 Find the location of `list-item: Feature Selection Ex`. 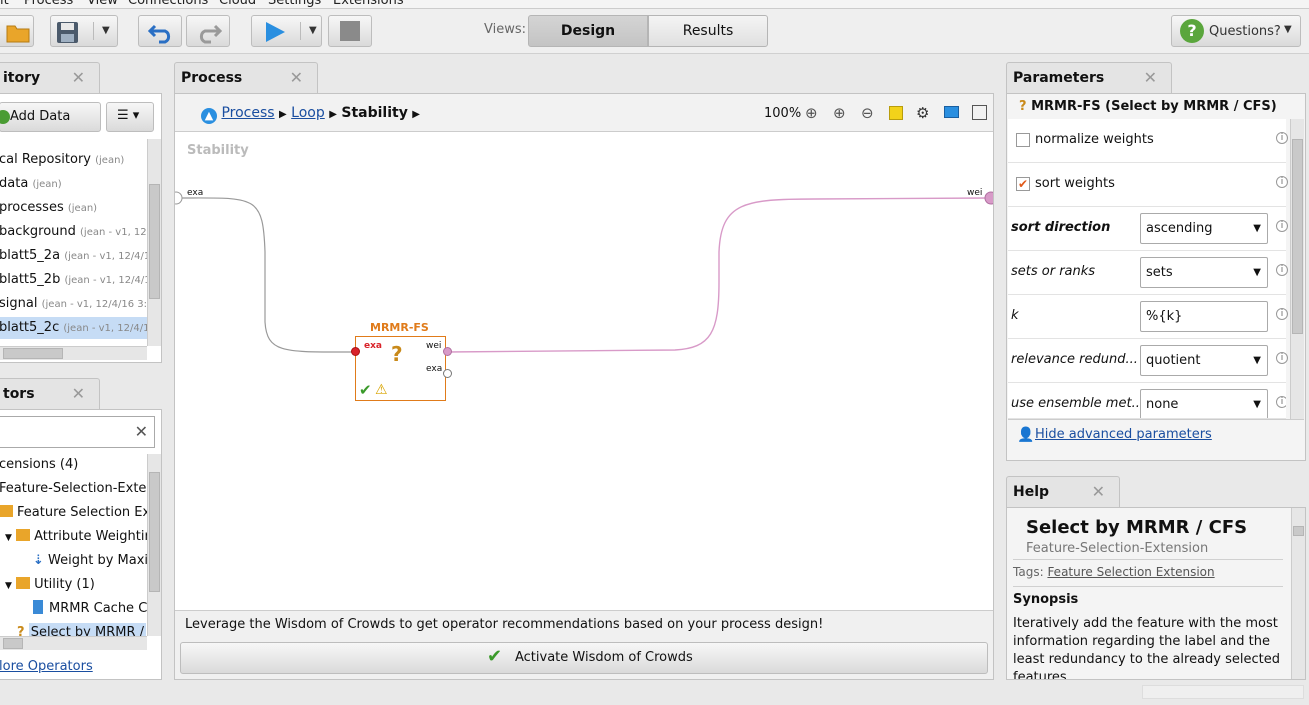

list-item: Feature Selection Ex is located at coordinates (73, 513).